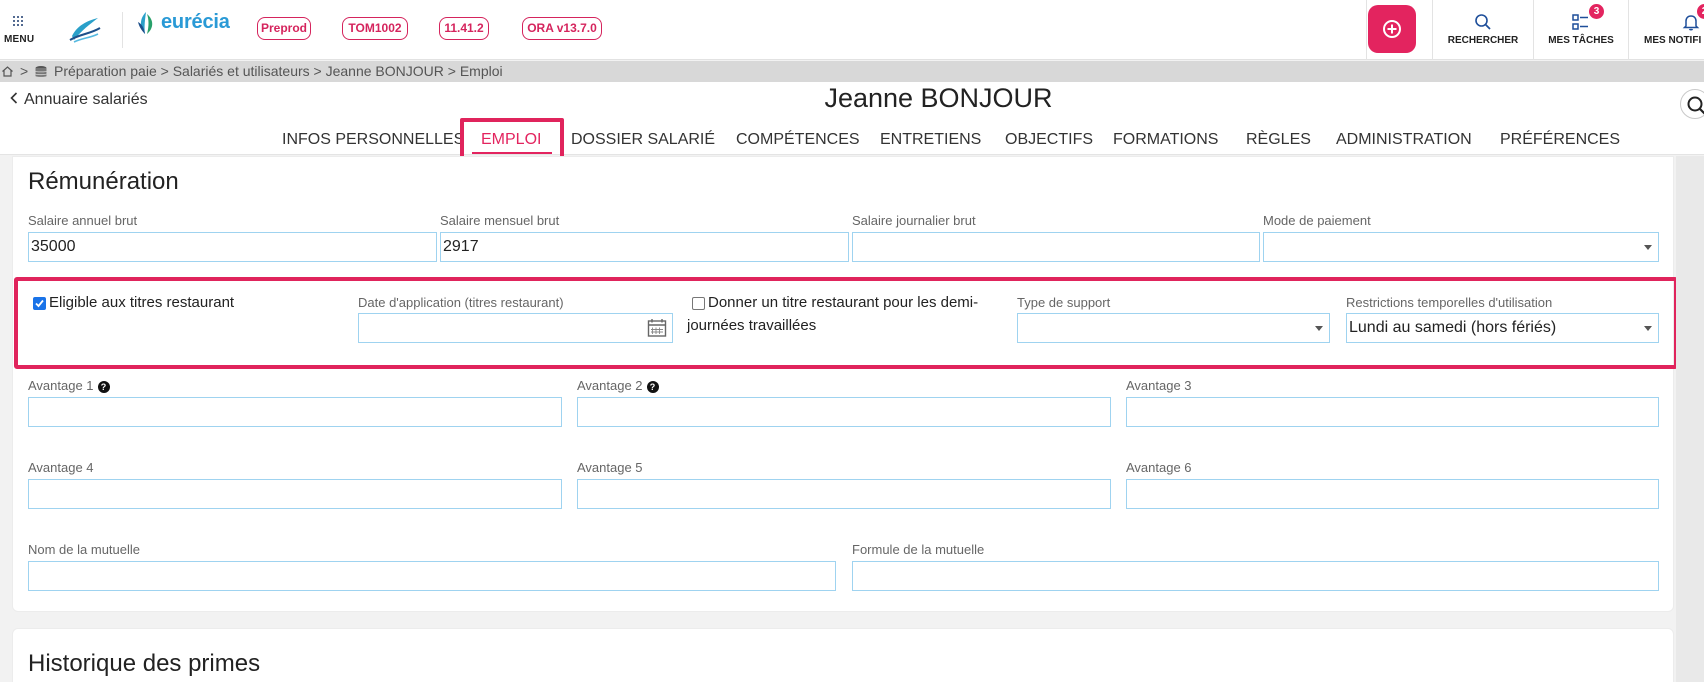  Describe the element at coordinates (846, 323) in the screenshot. I see `titres-restaurant-highlight-box` at that location.